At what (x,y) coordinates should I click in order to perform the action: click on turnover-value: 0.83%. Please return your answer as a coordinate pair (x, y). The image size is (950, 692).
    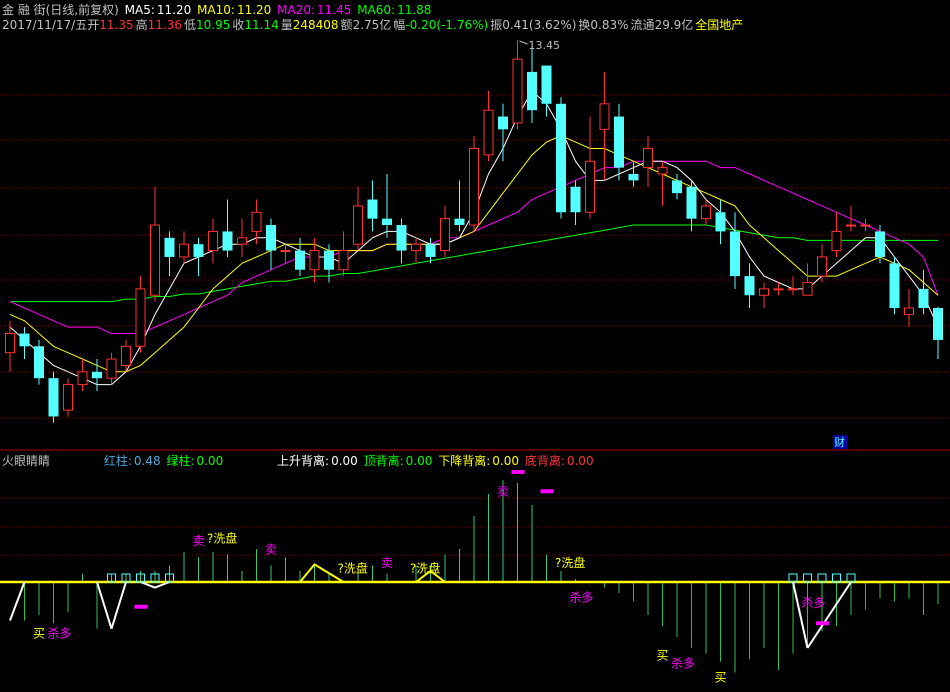
    Looking at the image, I should click on (609, 25).